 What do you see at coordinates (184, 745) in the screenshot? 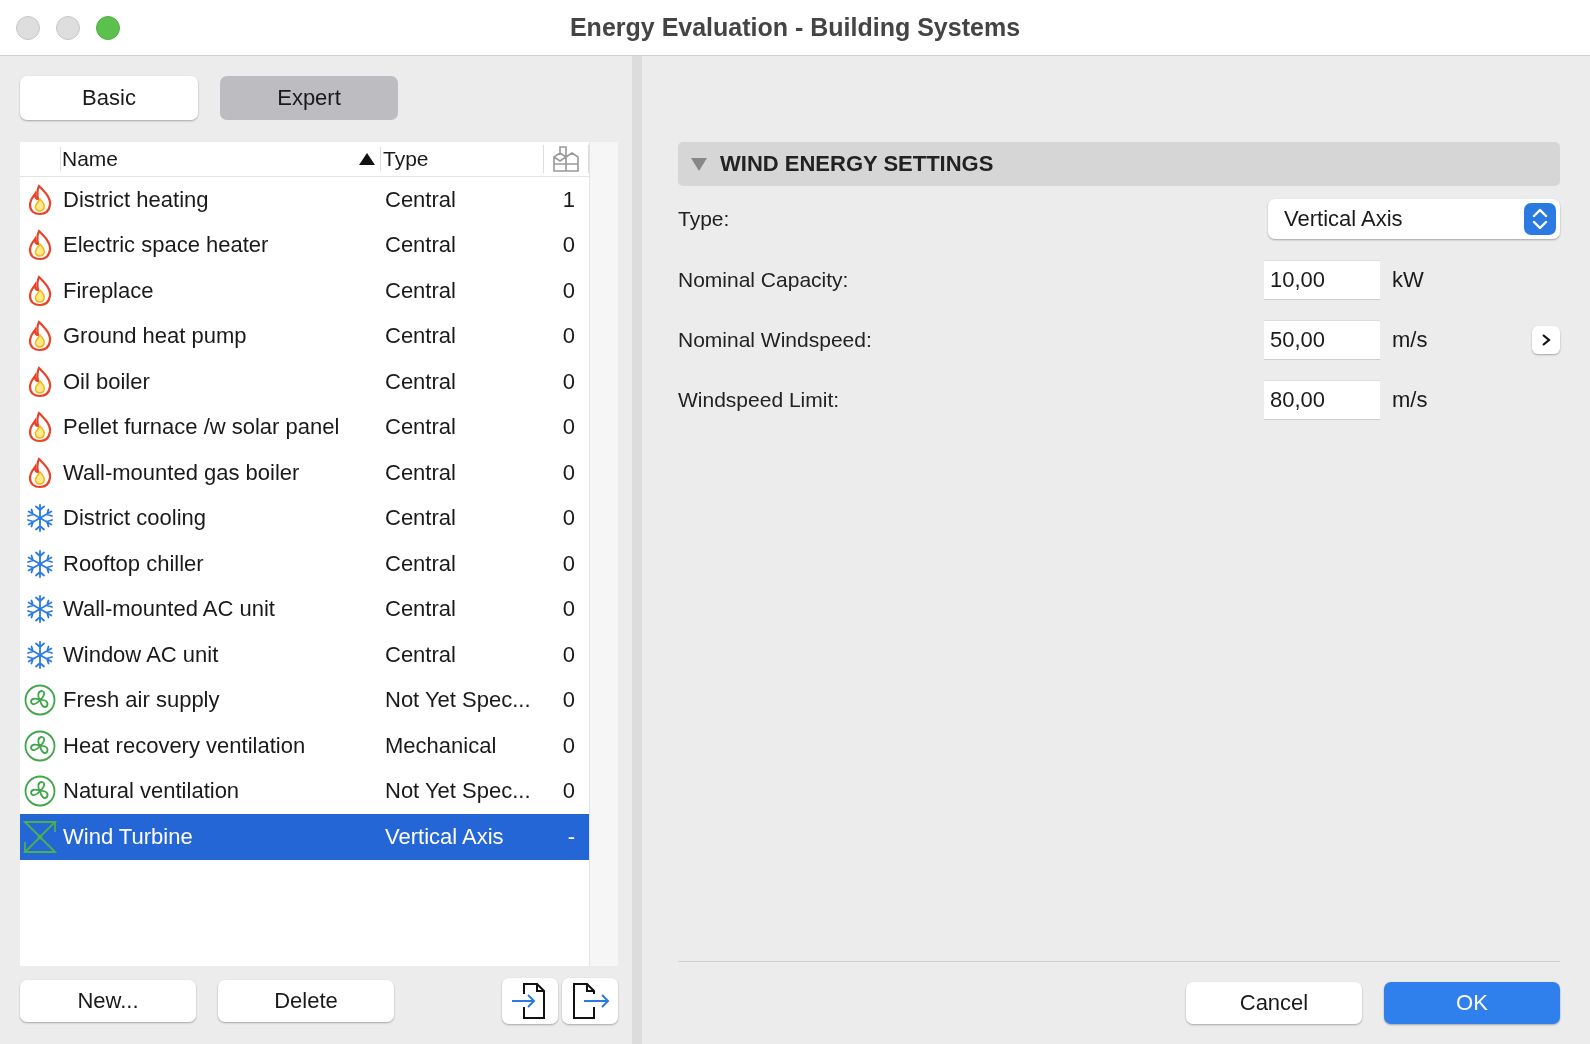
I see `system-name: Heat recovery ventilation` at bounding box center [184, 745].